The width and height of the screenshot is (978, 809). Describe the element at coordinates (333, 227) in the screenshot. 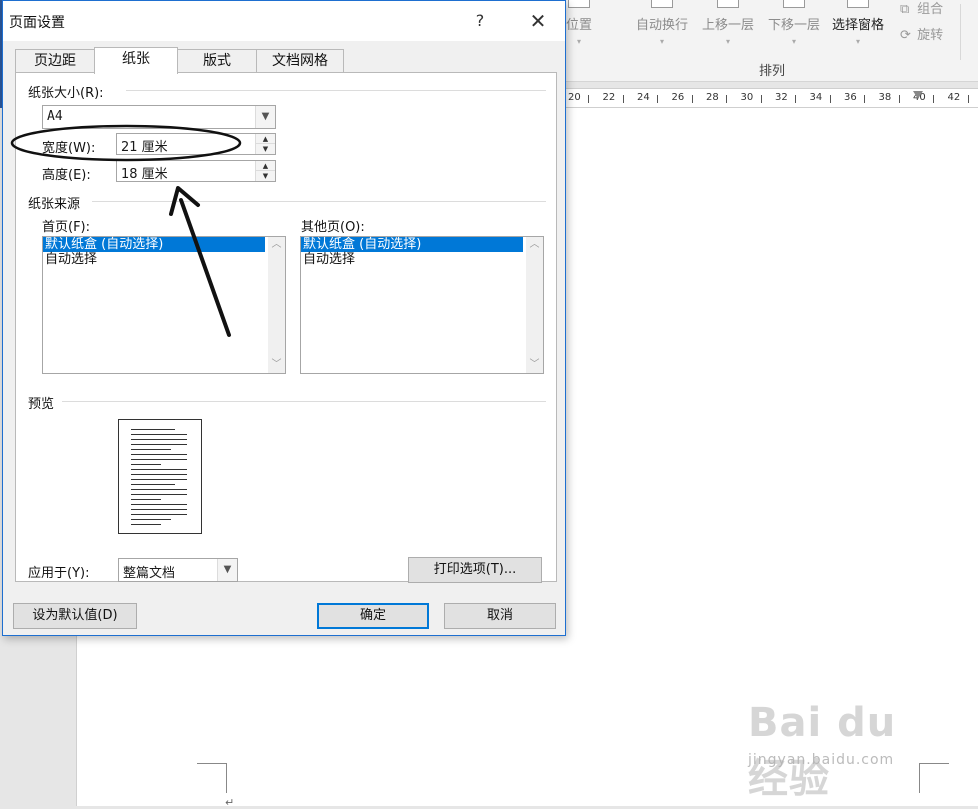

I see `other-pages-label: 其他页(O):` at that location.